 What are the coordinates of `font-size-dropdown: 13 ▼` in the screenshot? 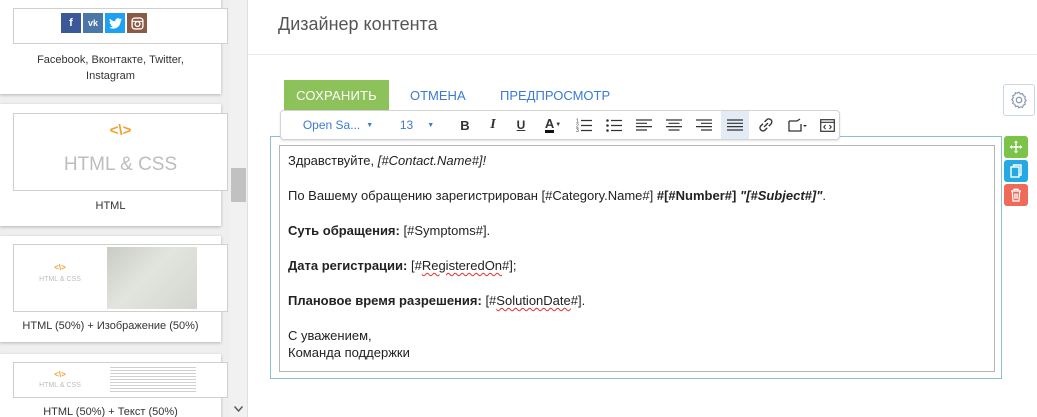 It's located at (417, 125).